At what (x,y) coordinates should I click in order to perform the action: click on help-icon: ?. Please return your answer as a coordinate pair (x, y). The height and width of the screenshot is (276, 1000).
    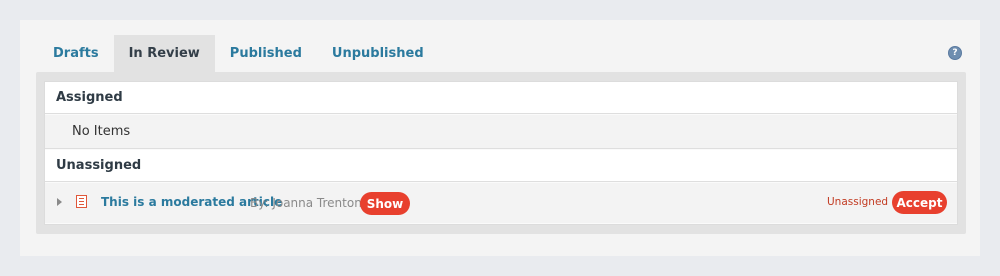
    Looking at the image, I should click on (955, 53).